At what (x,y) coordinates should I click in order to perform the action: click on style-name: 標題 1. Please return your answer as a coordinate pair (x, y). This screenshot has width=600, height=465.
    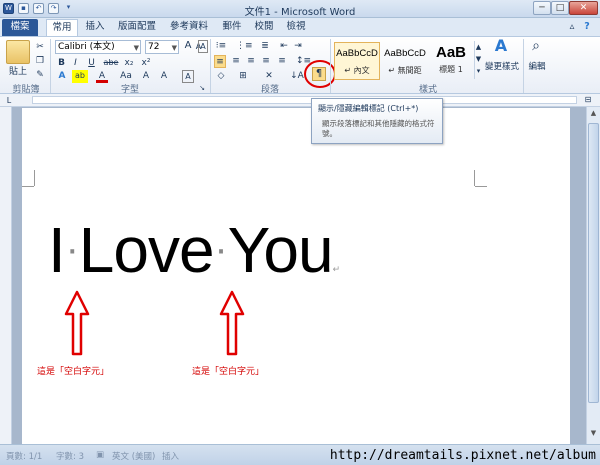
    Looking at the image, I should click on (451, 69).